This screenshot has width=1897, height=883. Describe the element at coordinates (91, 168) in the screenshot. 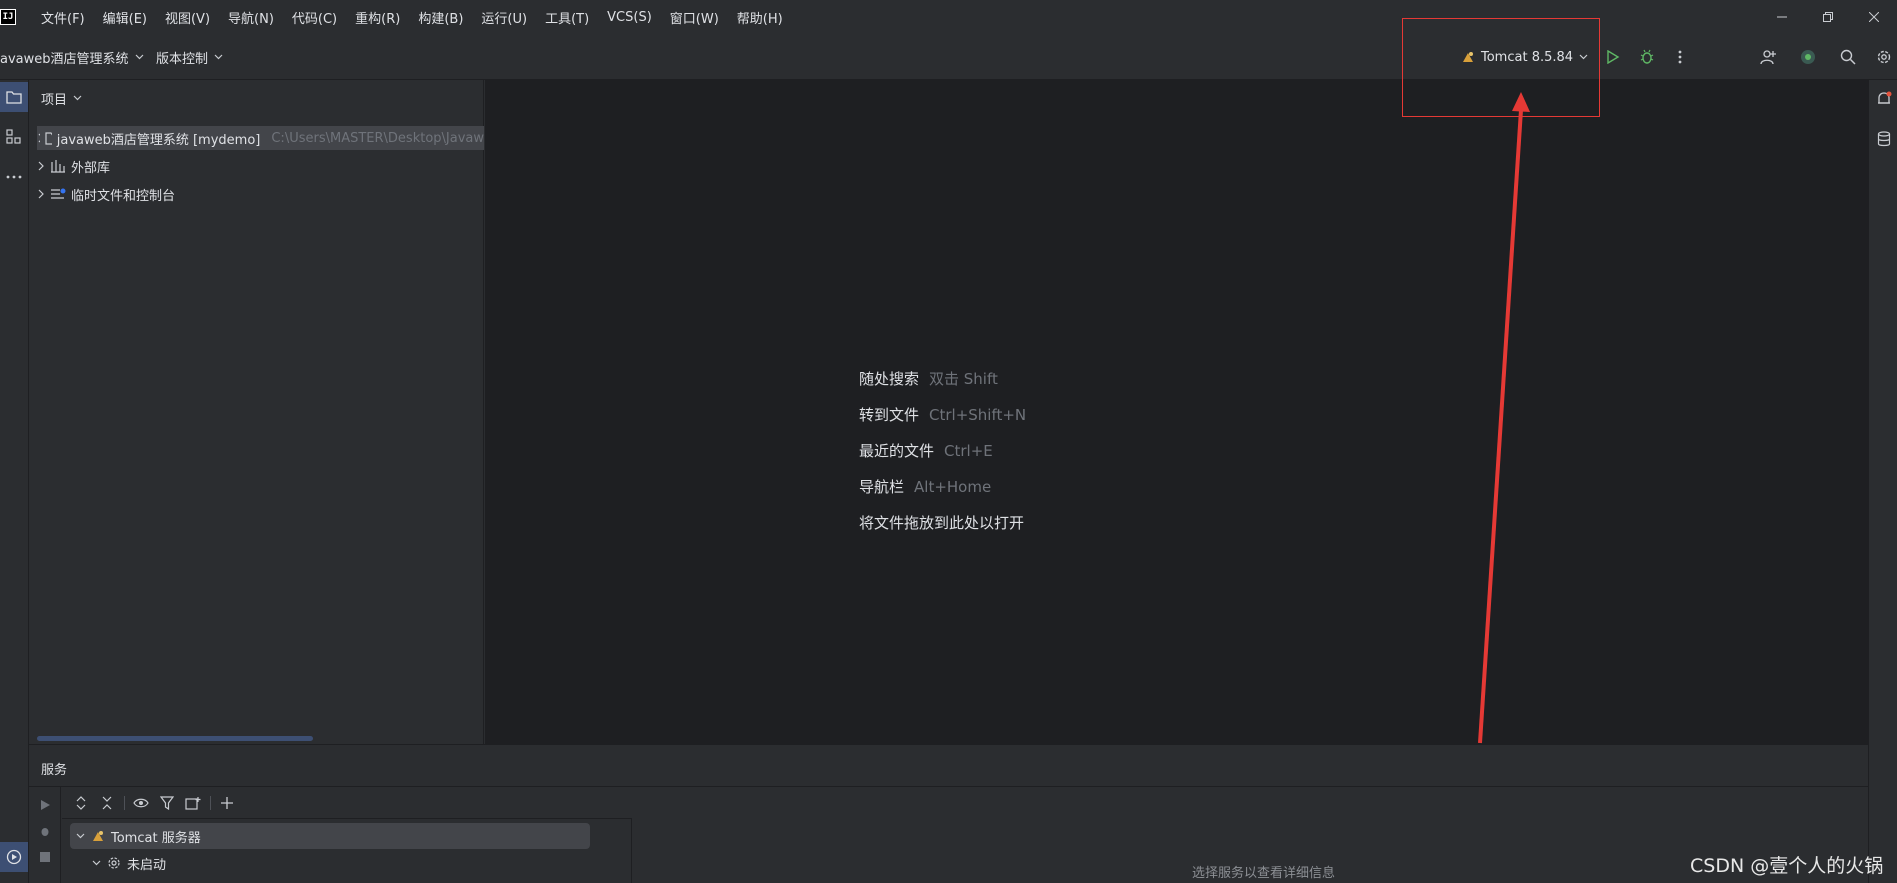

I see `tree-item-label: 外部库` at that location.